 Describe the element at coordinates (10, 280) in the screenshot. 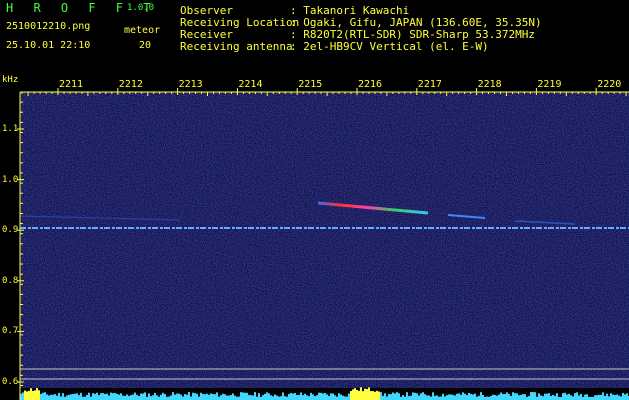

I see `y-tick-label: 0.8` at that location.